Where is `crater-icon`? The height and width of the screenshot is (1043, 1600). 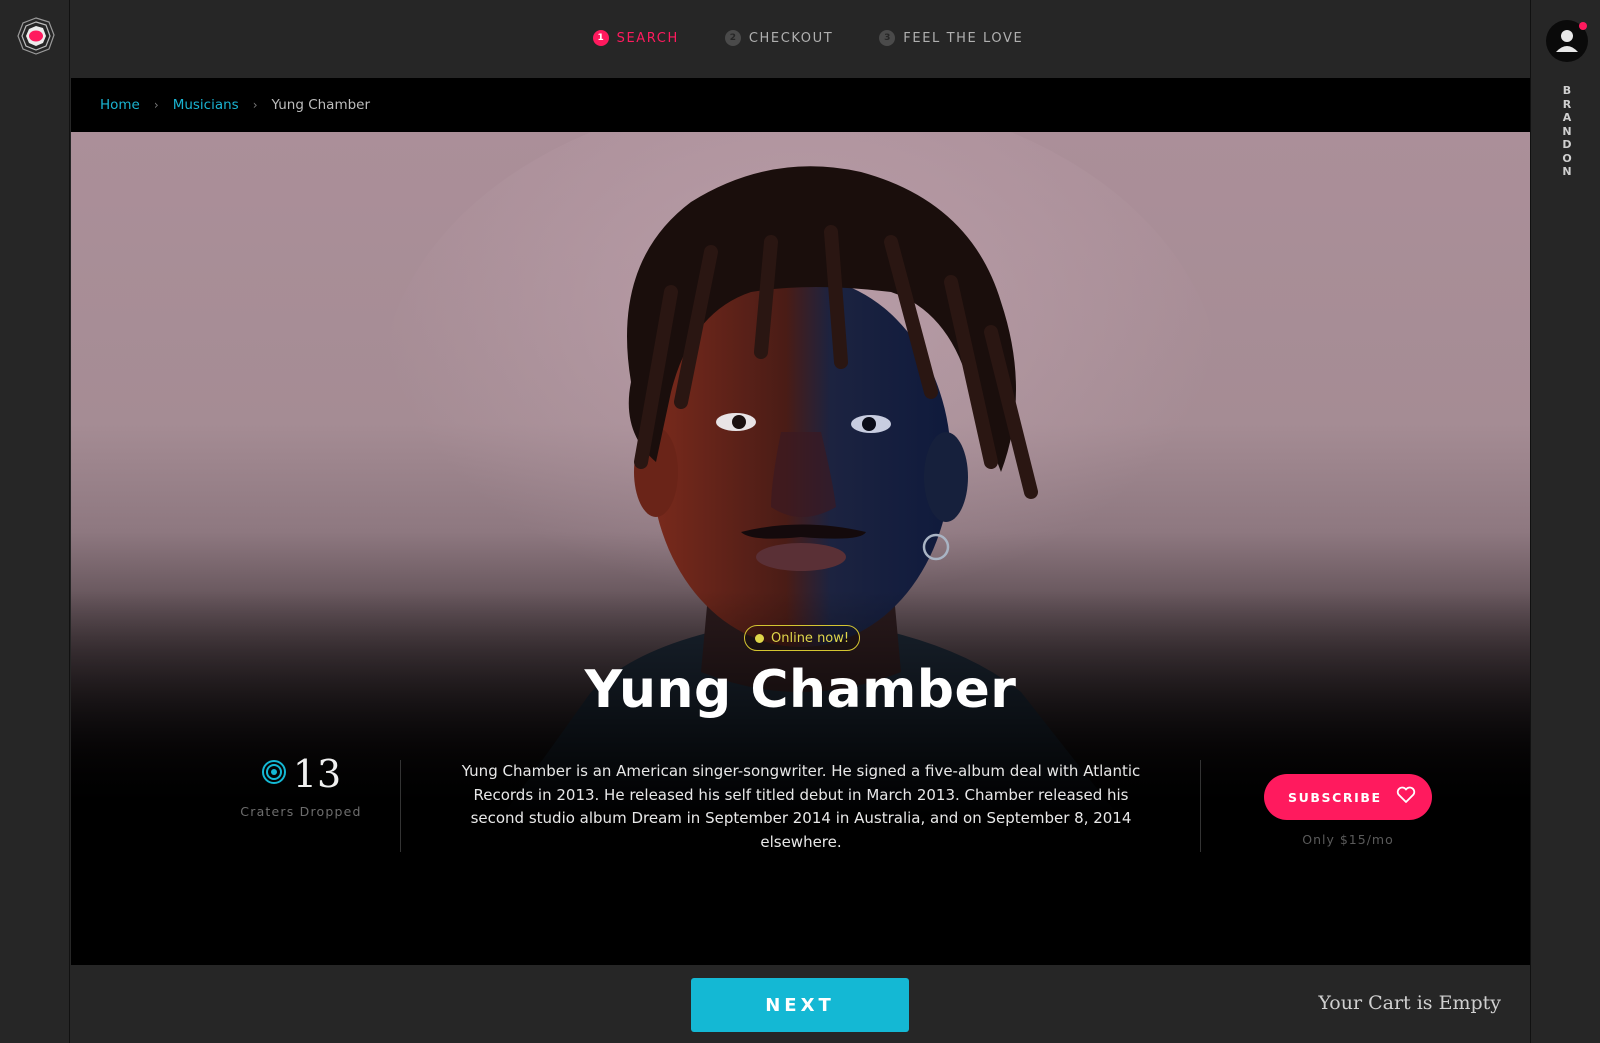
crater-icon is located at coordinates (274, 774).